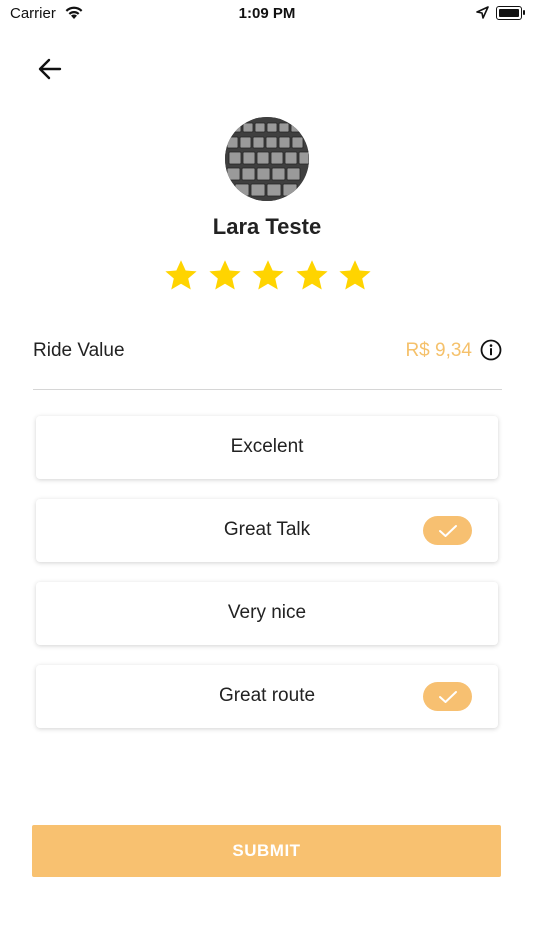 The image size is (534, 950). I want to click on option-label: Very nice, so click(267, 612).